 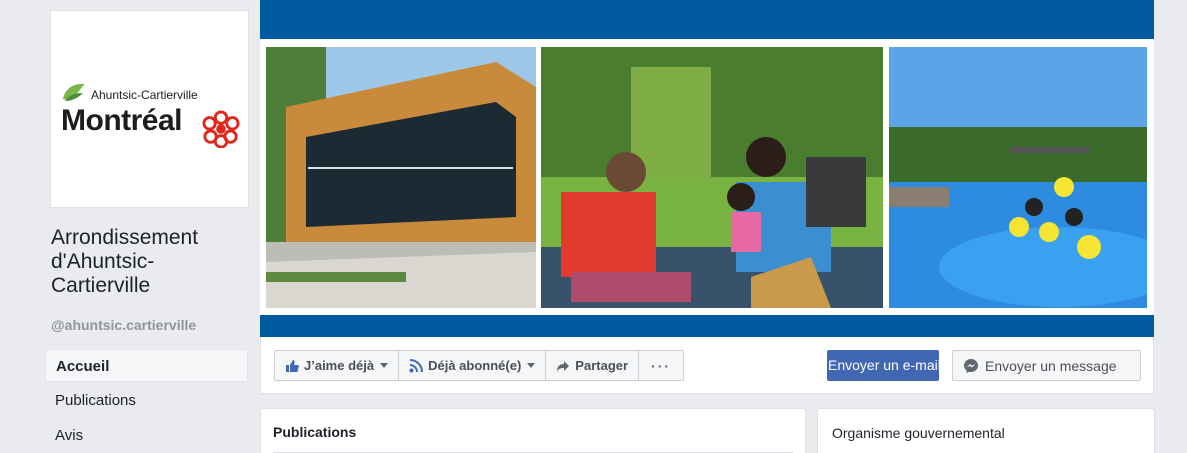 I want to click on send-message-label: Envoyer un message, so click(x=1051, y=365).